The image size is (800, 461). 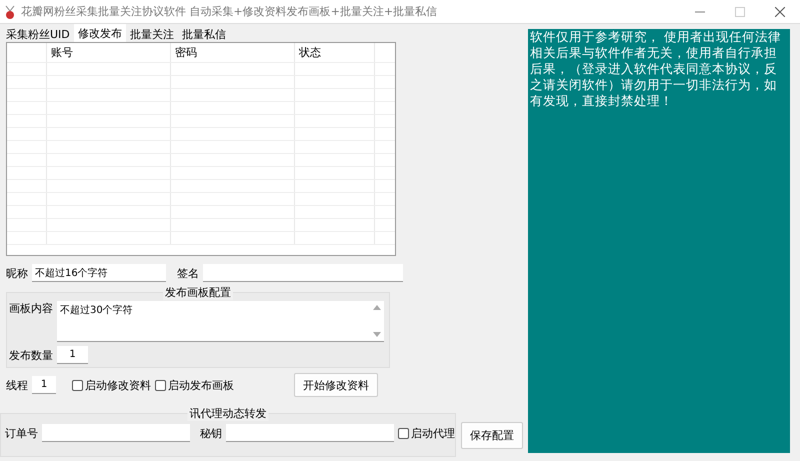 I want to click on column-header: 账号, so click(x=62, y=52).